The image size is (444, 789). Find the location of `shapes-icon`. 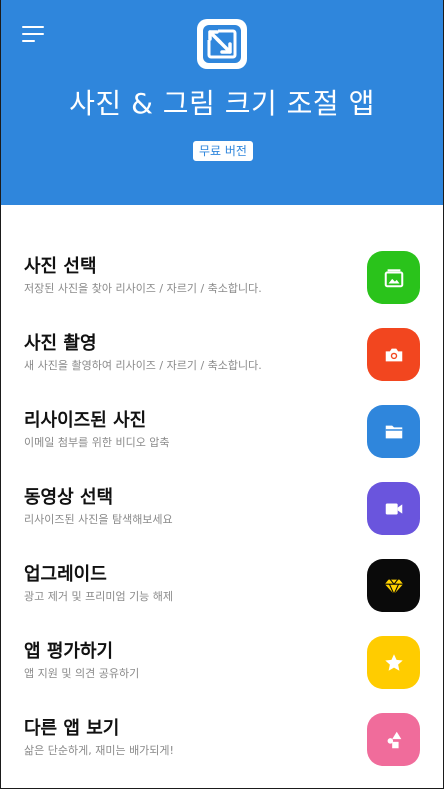

shapes-icon is located at coordinates (394, 739).